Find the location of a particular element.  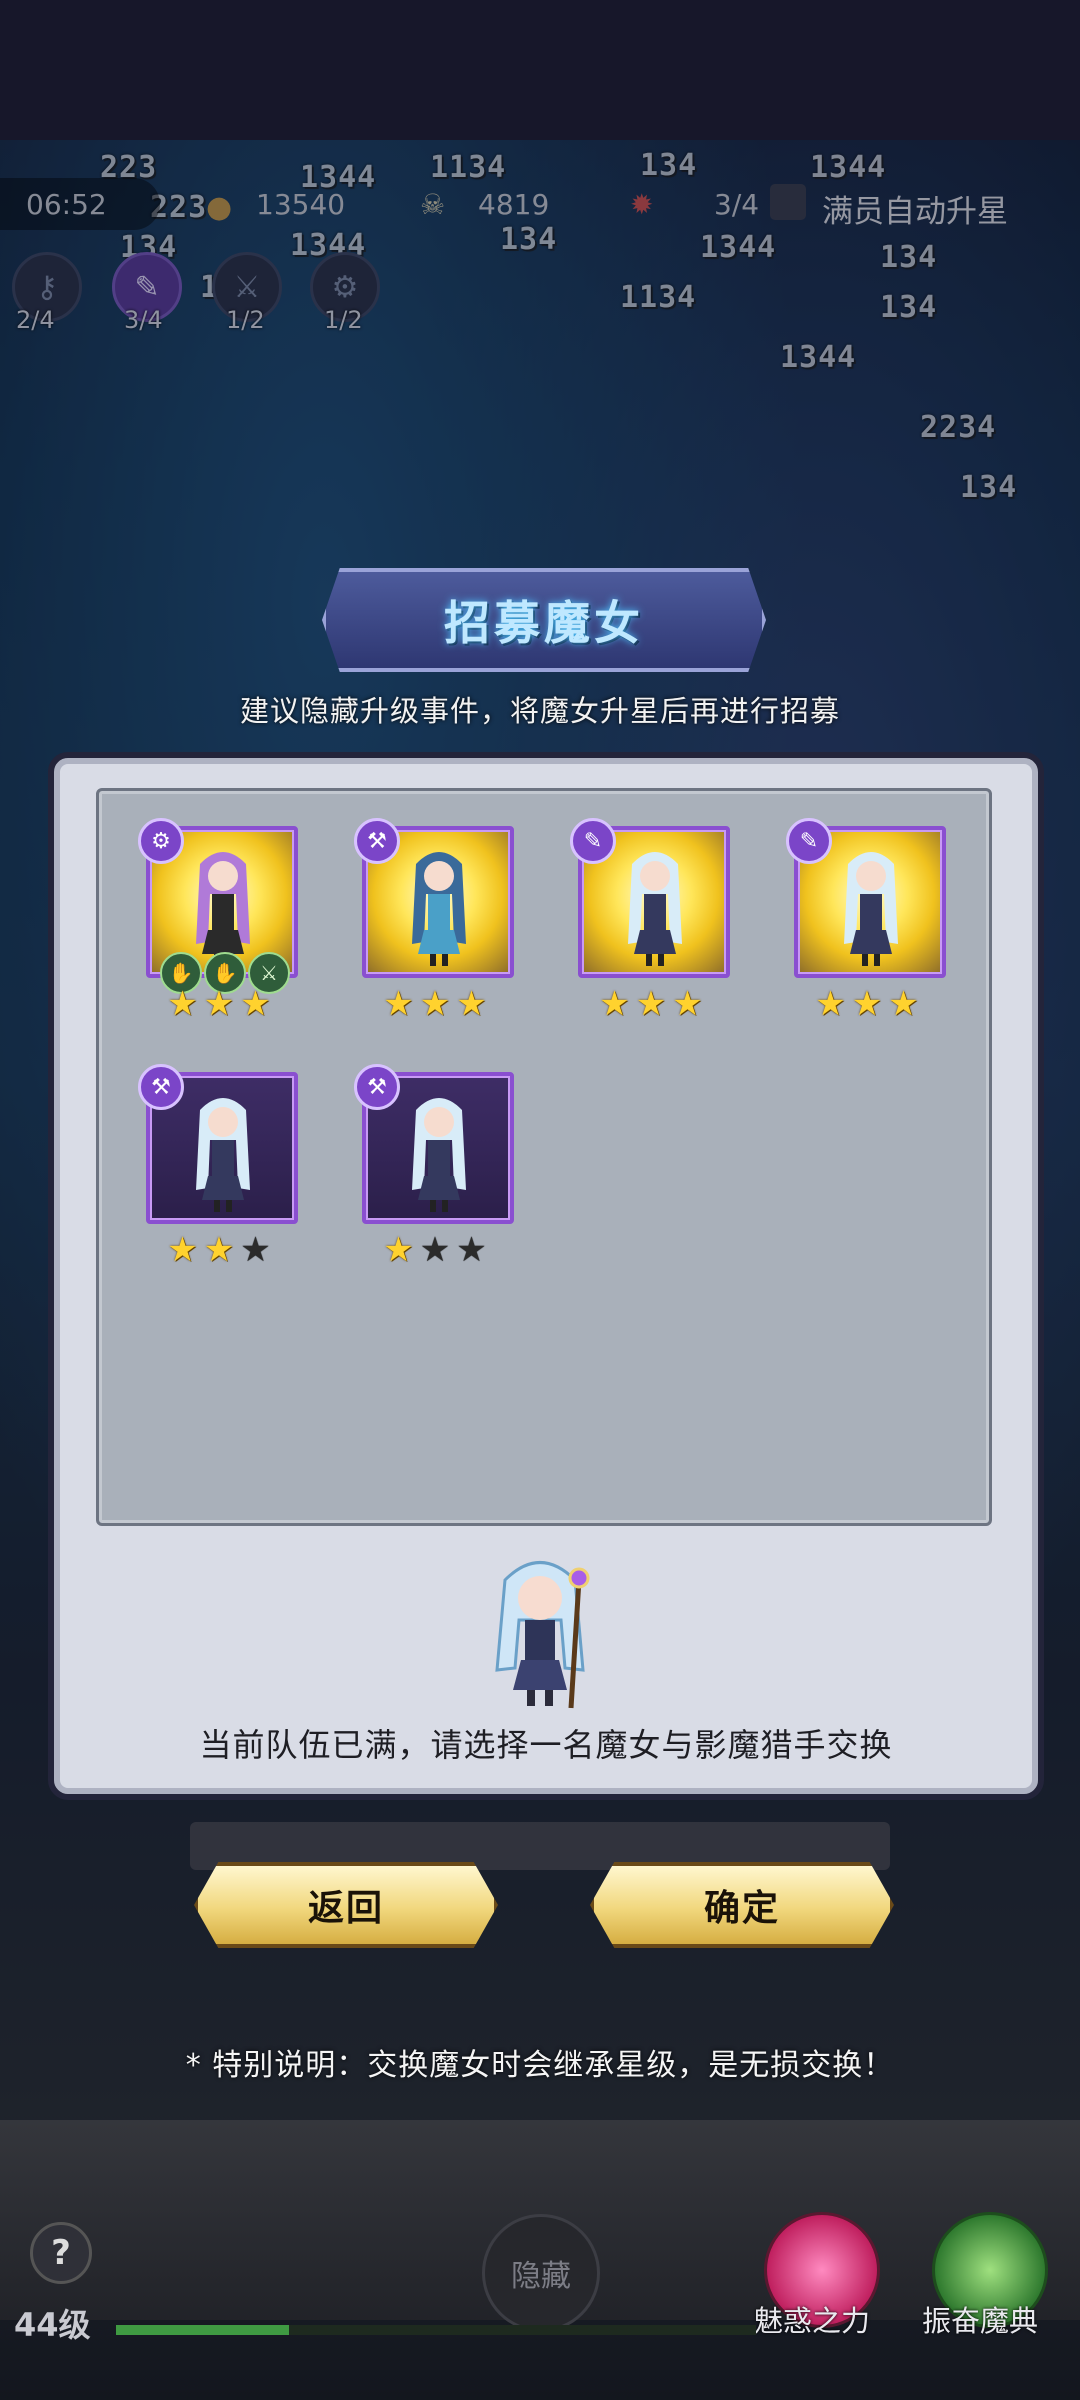

dialog-title-banner: 招募魔女 is located at coordinates (544, 620).